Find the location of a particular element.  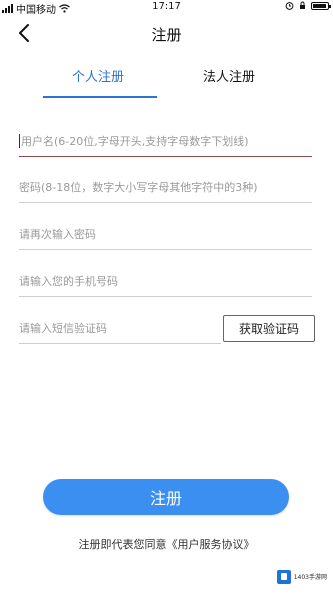

watermark-logo-icon is located at coordinates (283, 577).